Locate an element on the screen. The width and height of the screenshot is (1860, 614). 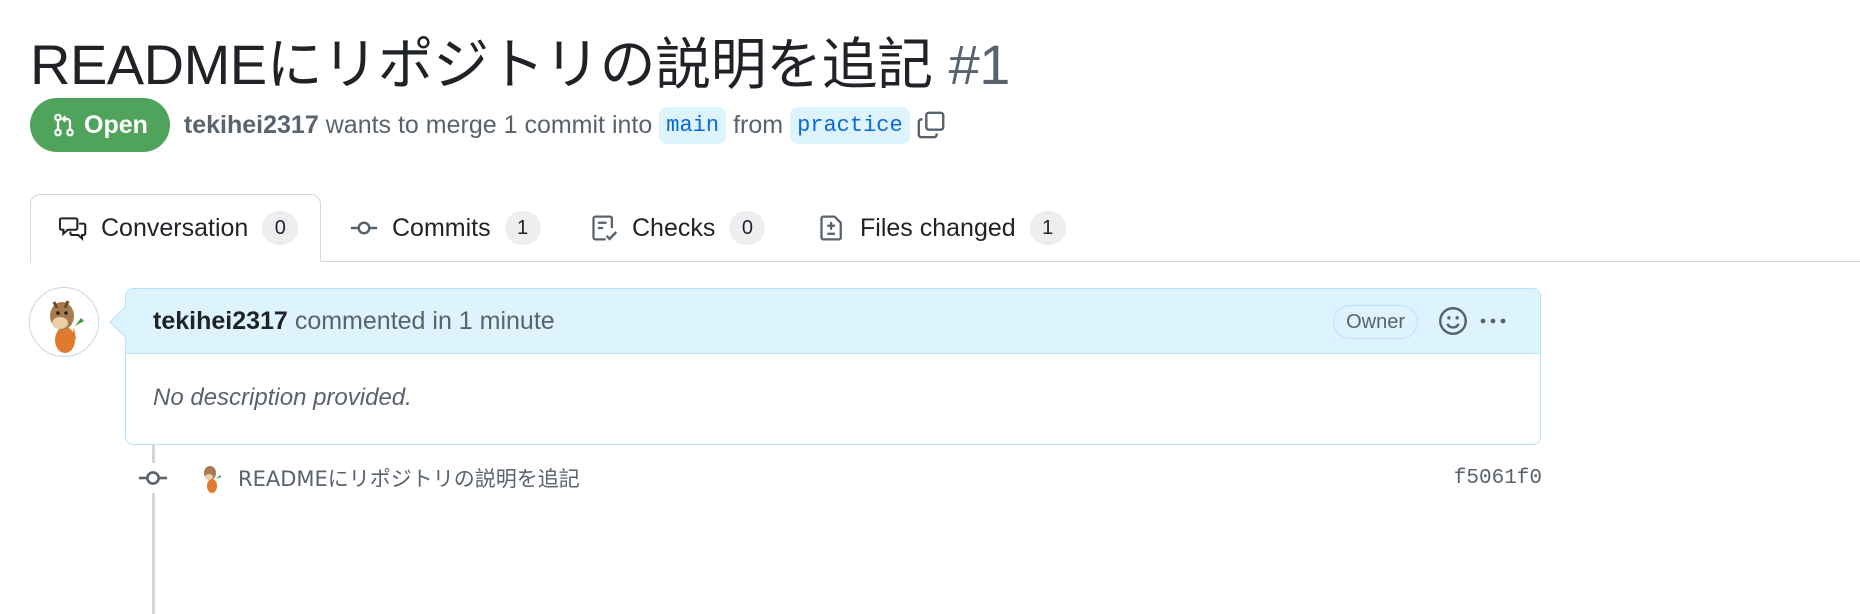
comment-options-button is located at coordinates (1493, 324).